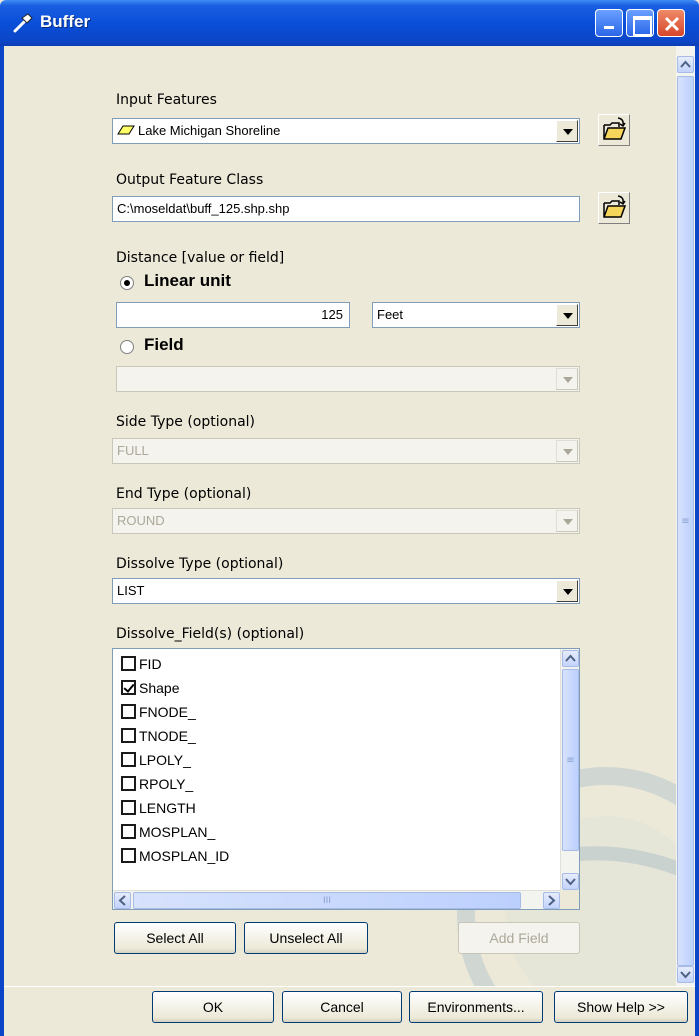 The height and width of the screenshot is (1036, 699). What do you see at coordinates (127, 347) in the screenshot?
I see `field-radio` at bounding box center [127, 347].